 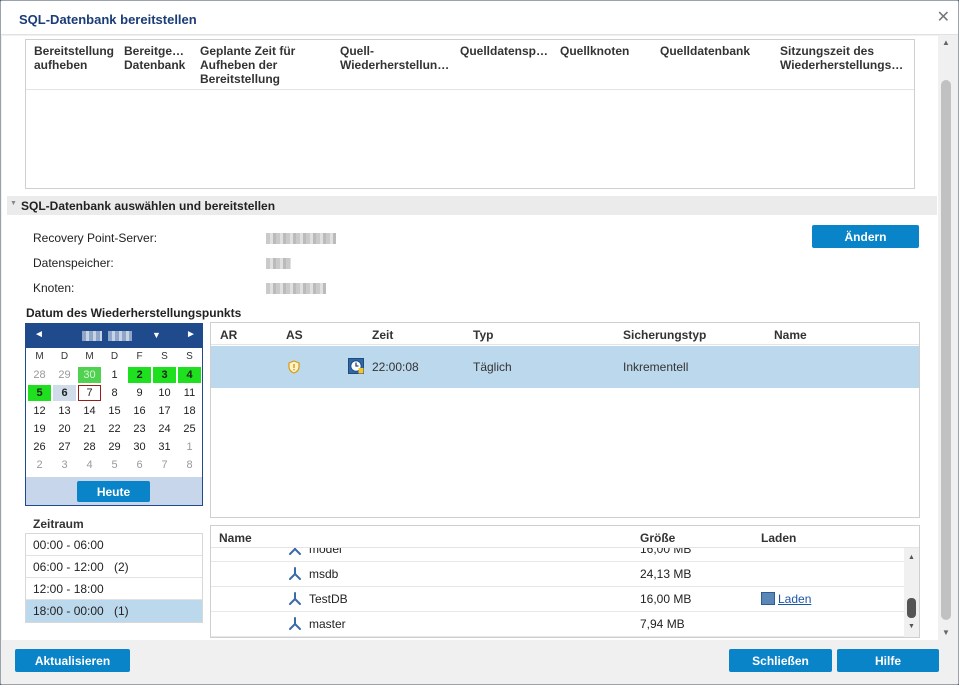 I want to click on calendar-day: 31, so click(x=164, y=447).